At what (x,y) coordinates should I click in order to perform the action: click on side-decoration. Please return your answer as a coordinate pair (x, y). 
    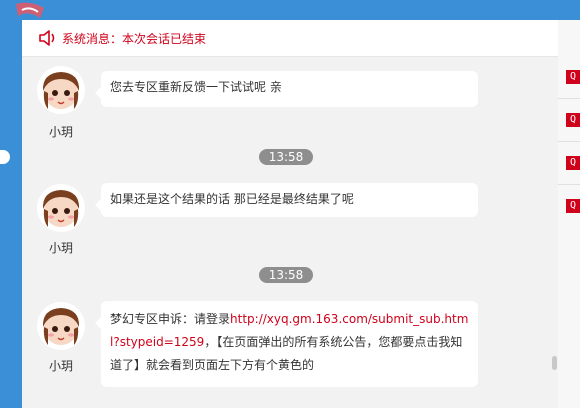
    Looking at the image, I should click on (5, 157).